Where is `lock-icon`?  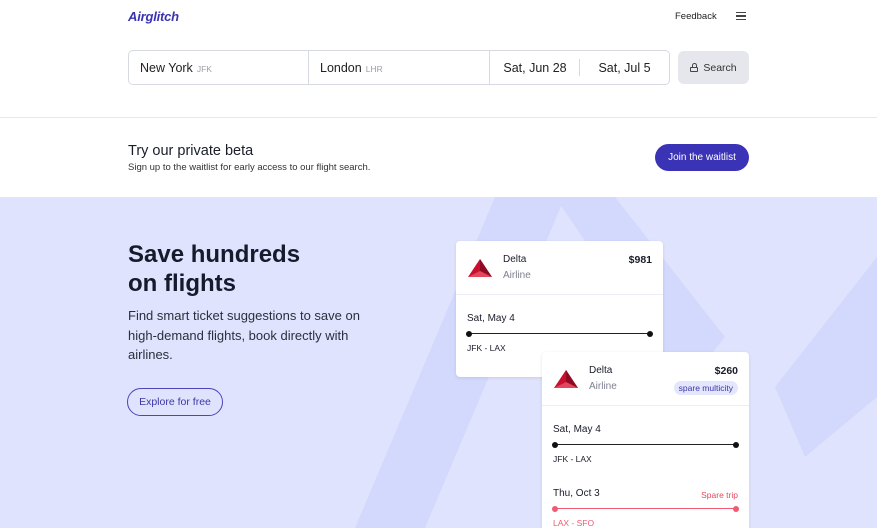 lock-icon is located at coordinates (694, 67).